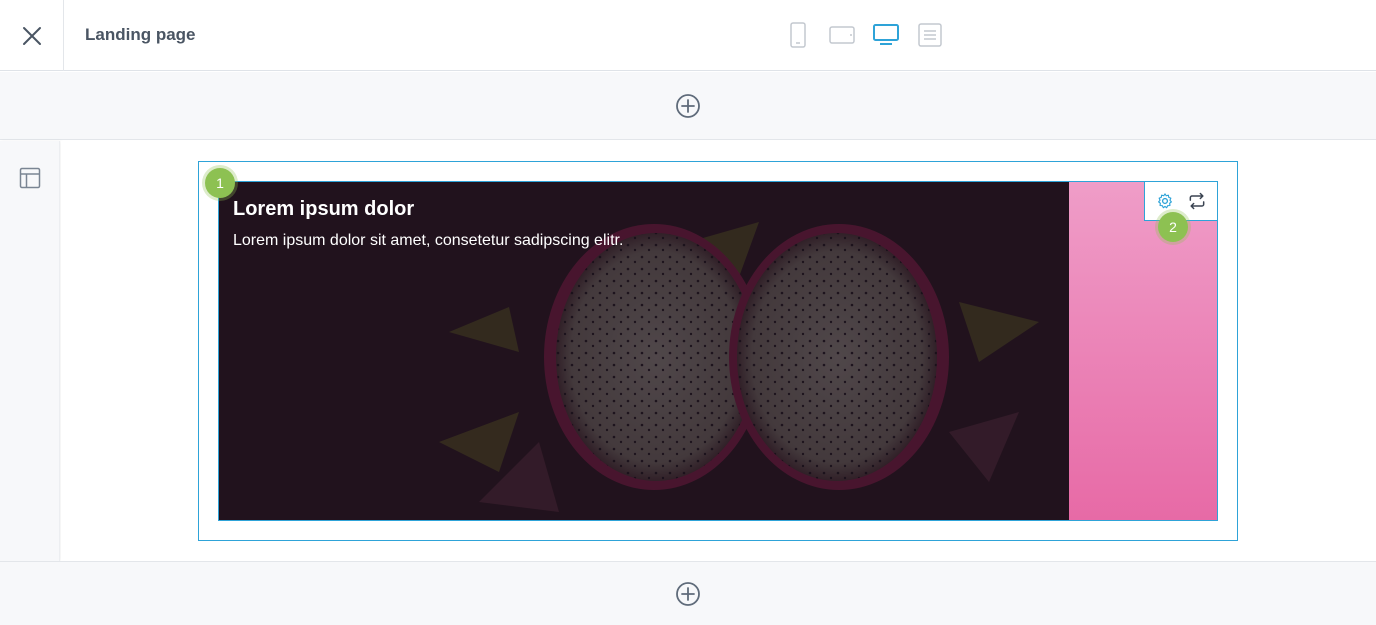 Image resolution: width=1376 pixels, height=625 pixels. What do you see at coordinates (30, 351) in the screenshot?
I see `left-rail` at bounding box center [30, 351].